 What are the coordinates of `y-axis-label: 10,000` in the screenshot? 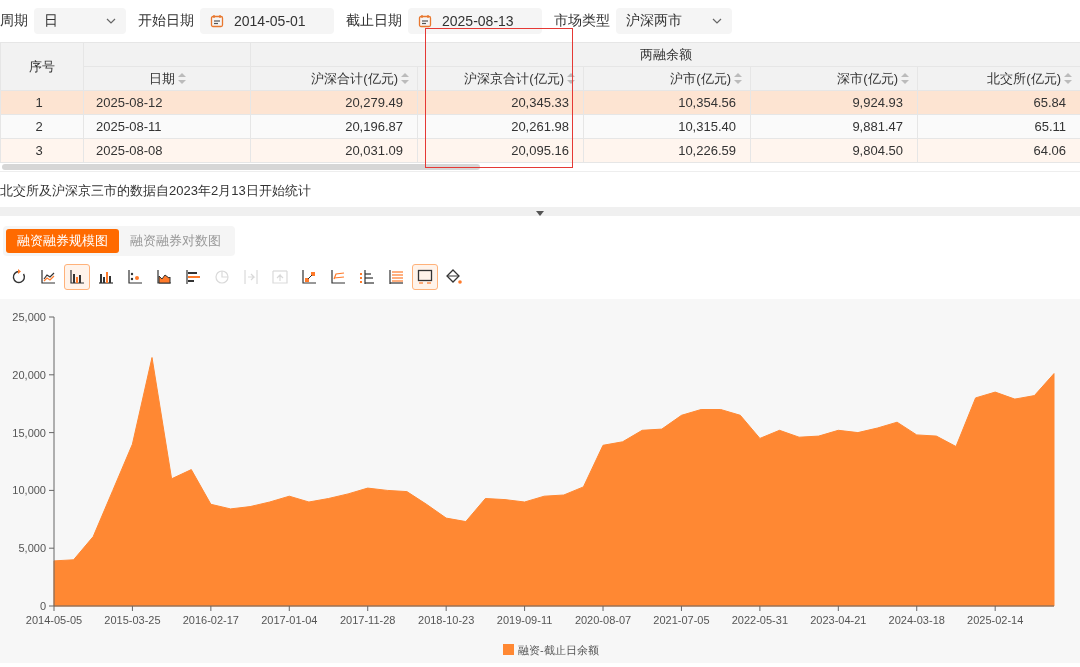 It's located at (29, 490).